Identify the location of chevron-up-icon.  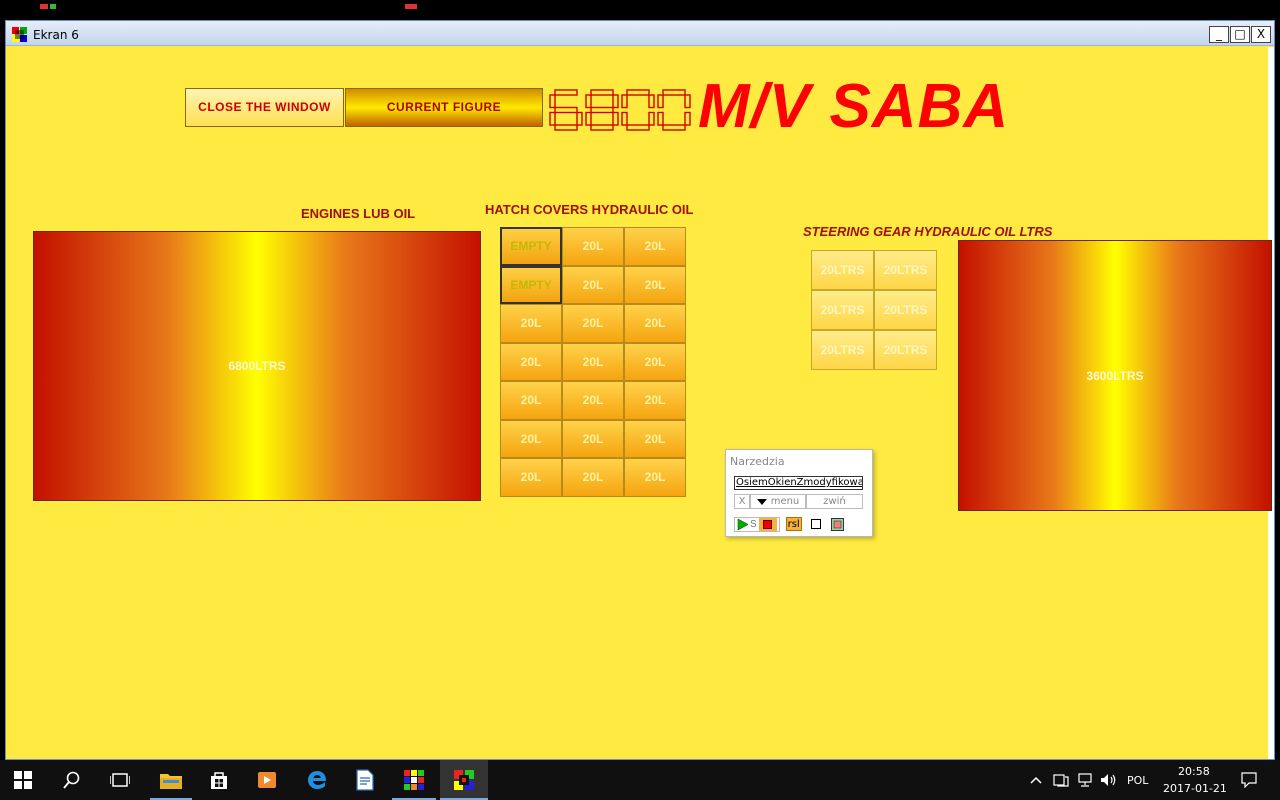
(1036, 780).